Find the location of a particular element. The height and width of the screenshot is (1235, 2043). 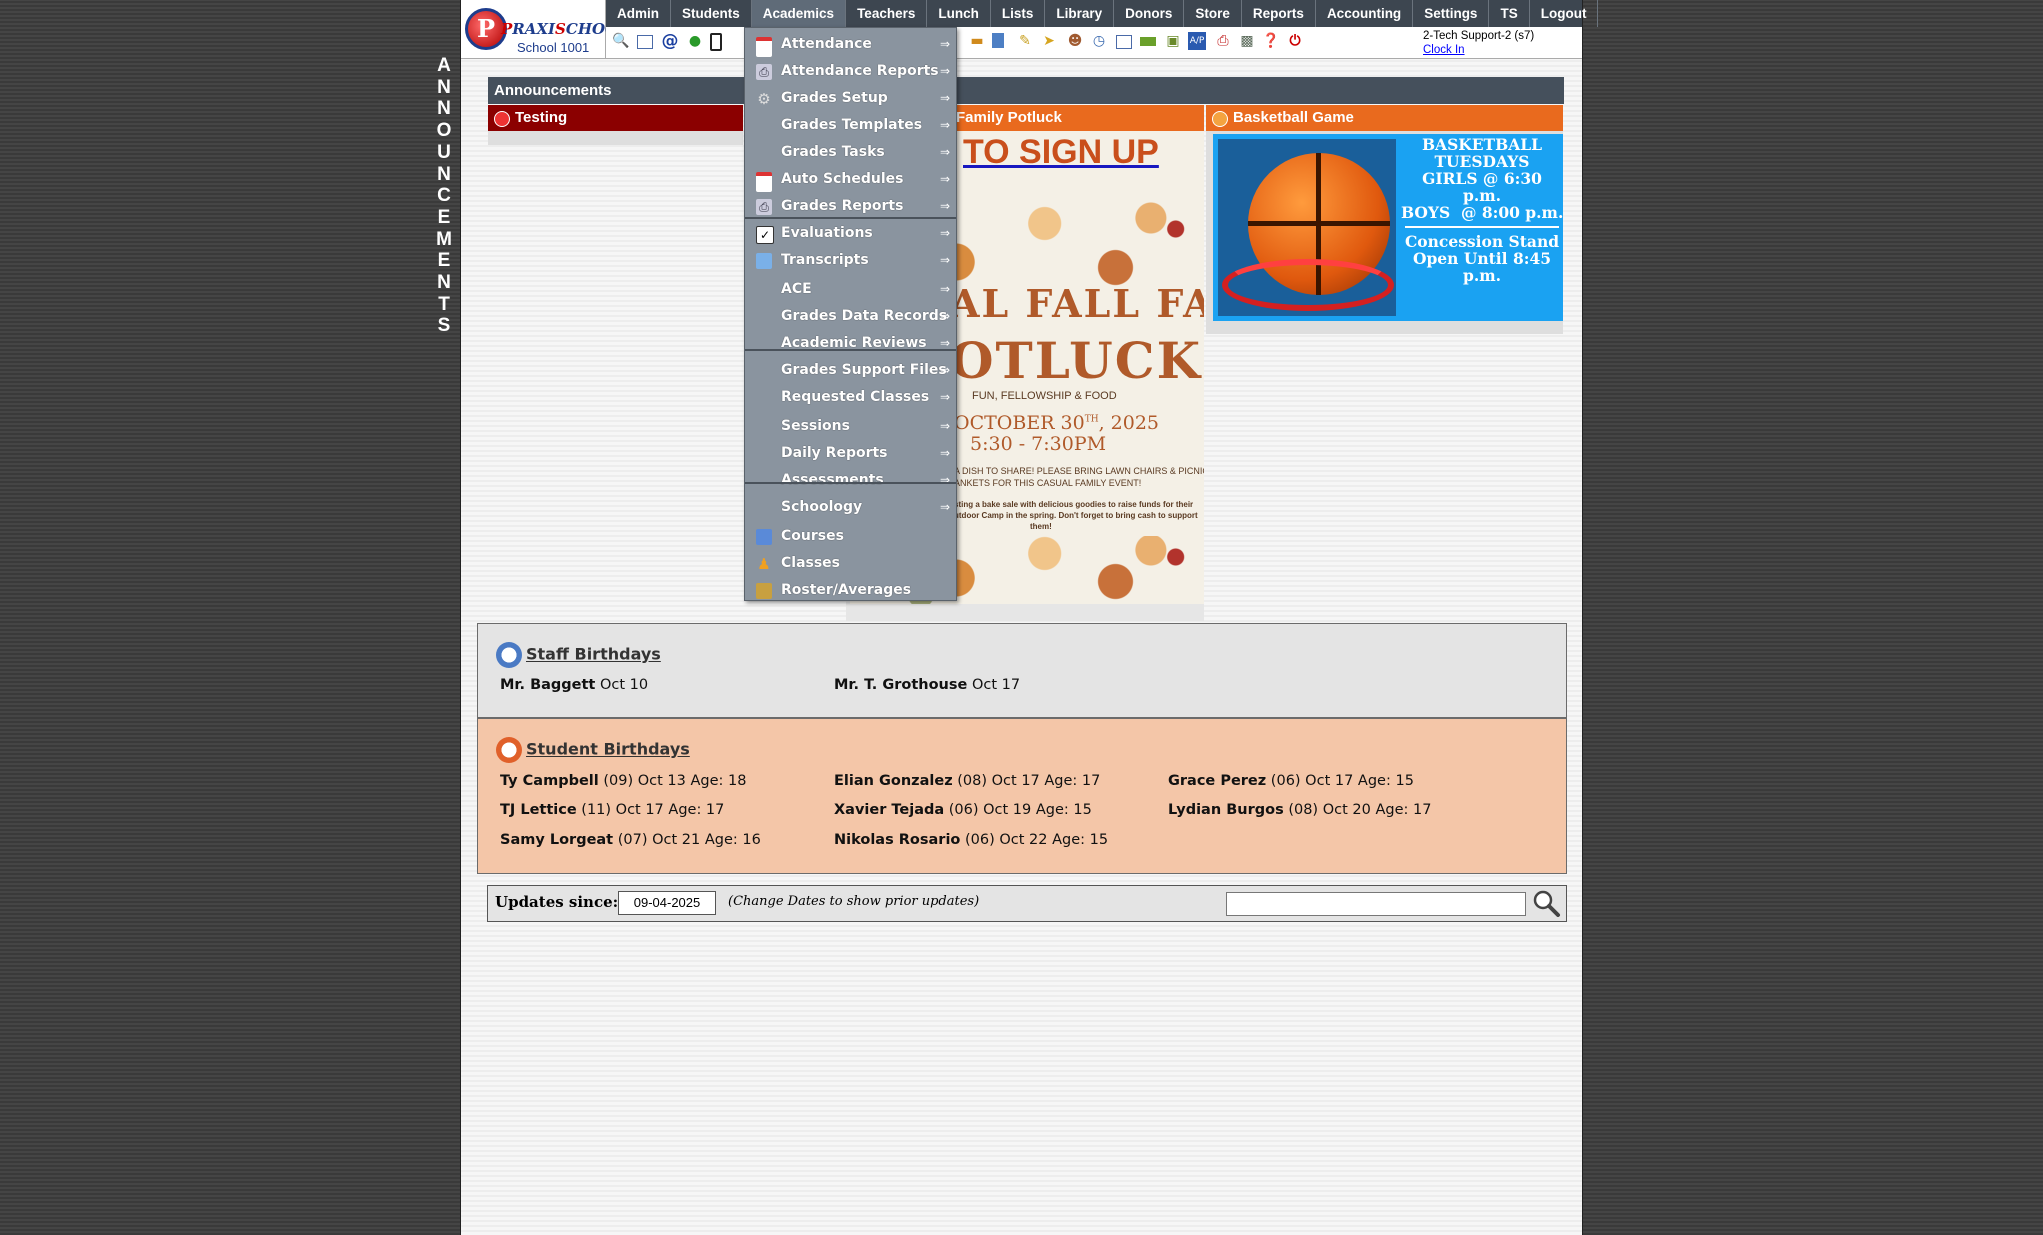

birthday-name: Mr. T. Grothouse is located at coordinates (900, 685).